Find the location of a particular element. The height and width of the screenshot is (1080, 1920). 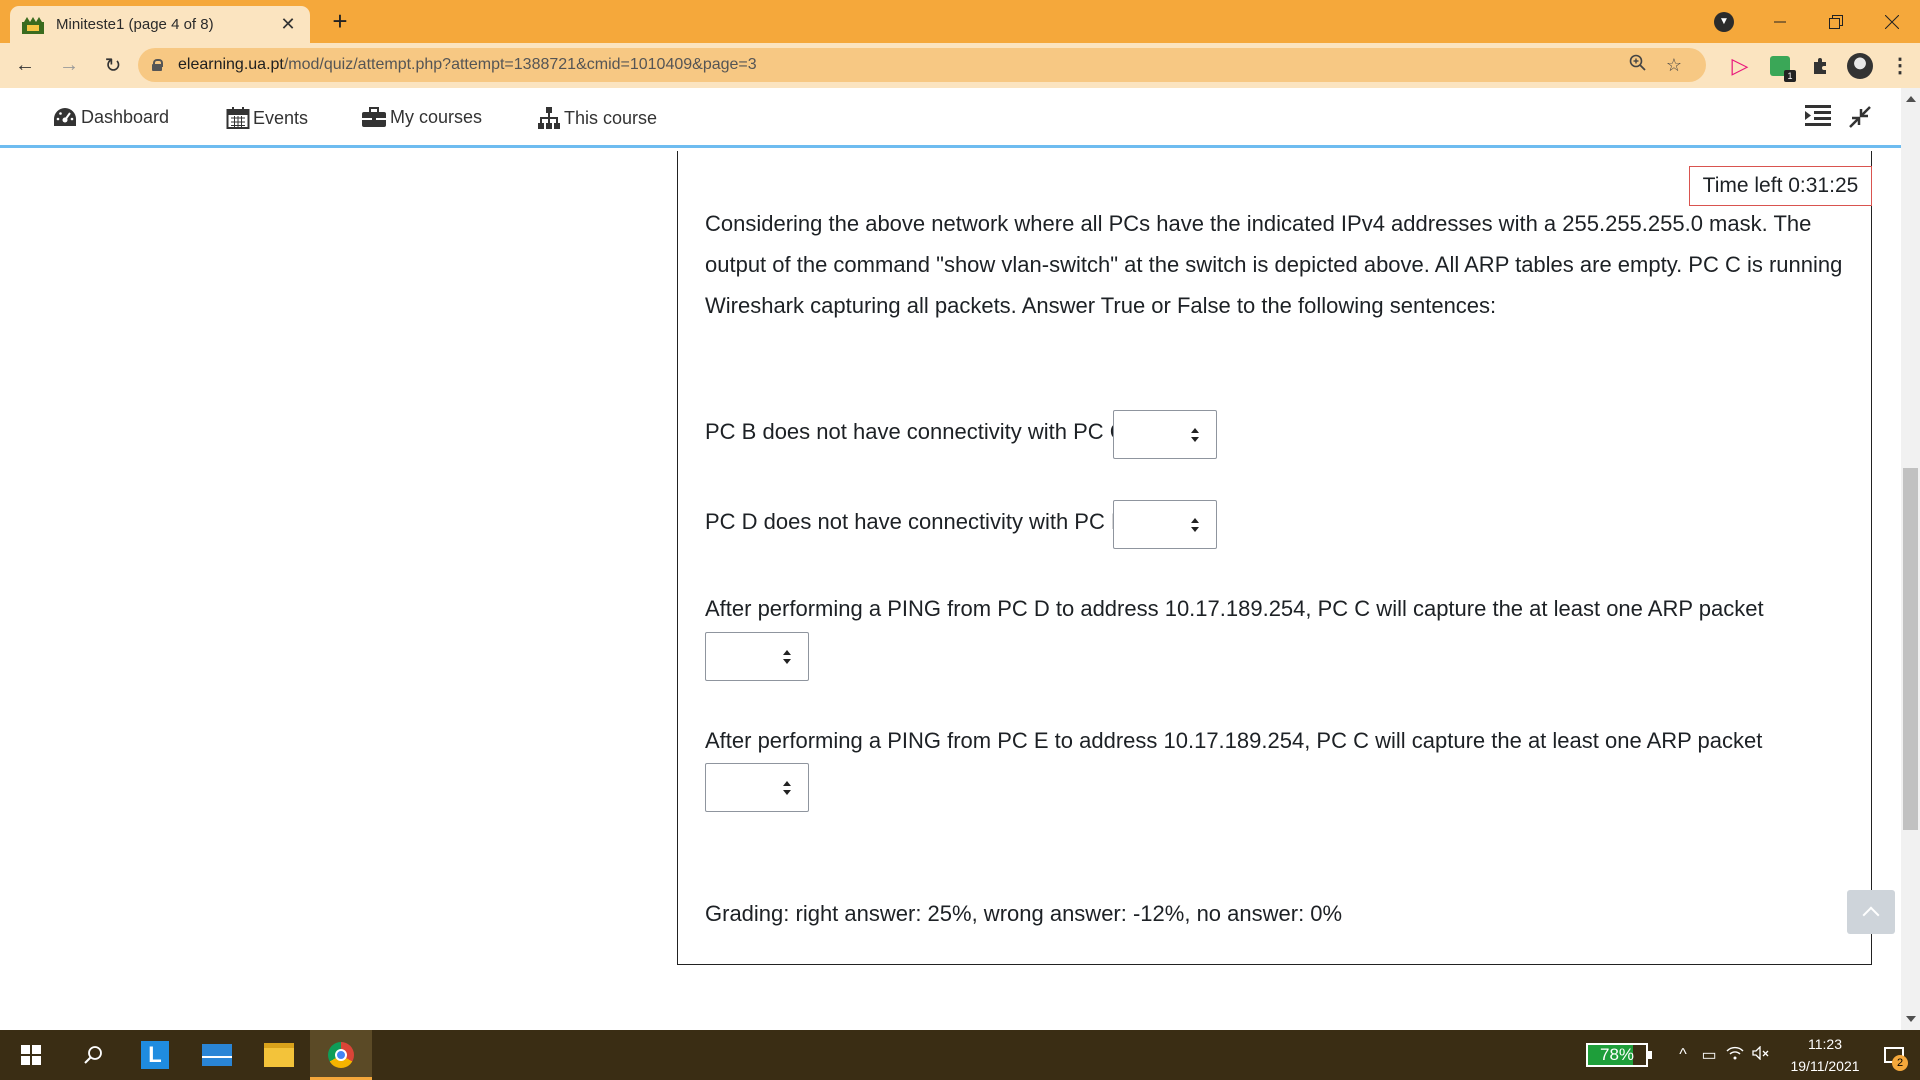

zoom-icon is located at coordinates (1638, 65).